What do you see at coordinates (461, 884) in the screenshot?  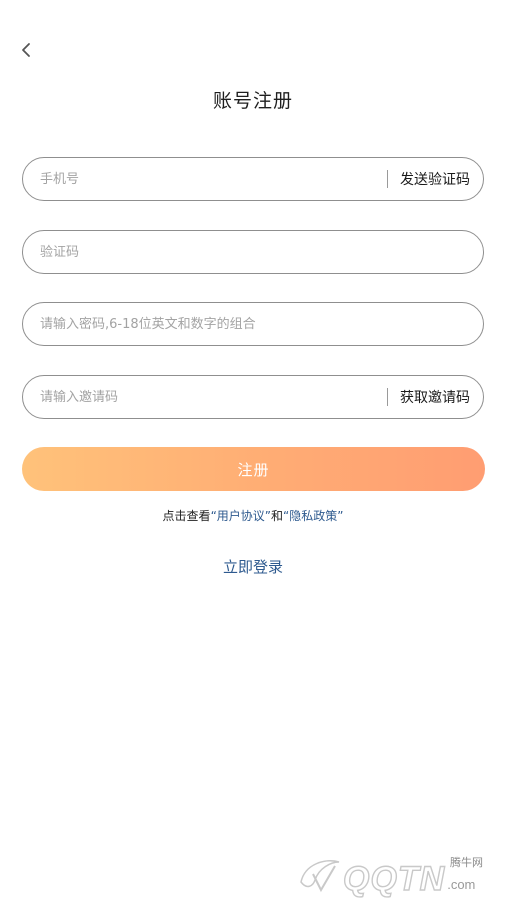 I see `watermark-domain: .com` at bounding box center [461, 884].